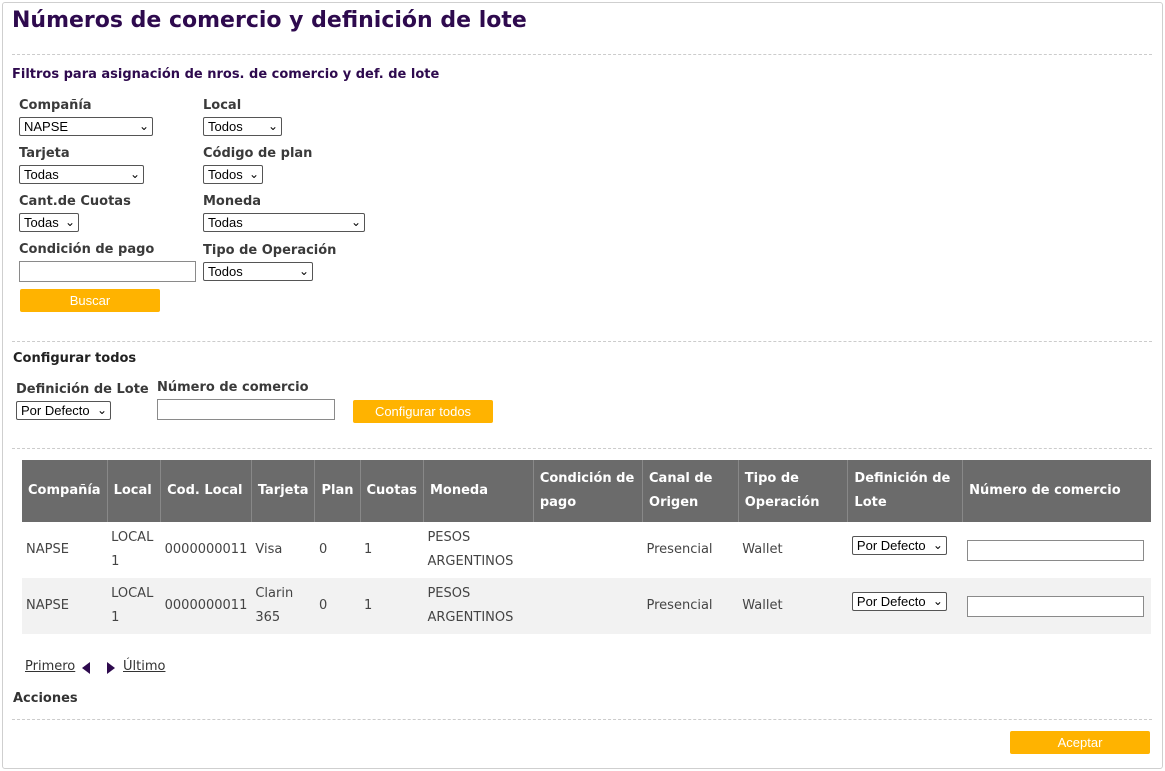 The image size is (1165, 771). I want to click on compania-label: Compañía, so click(55, 105).